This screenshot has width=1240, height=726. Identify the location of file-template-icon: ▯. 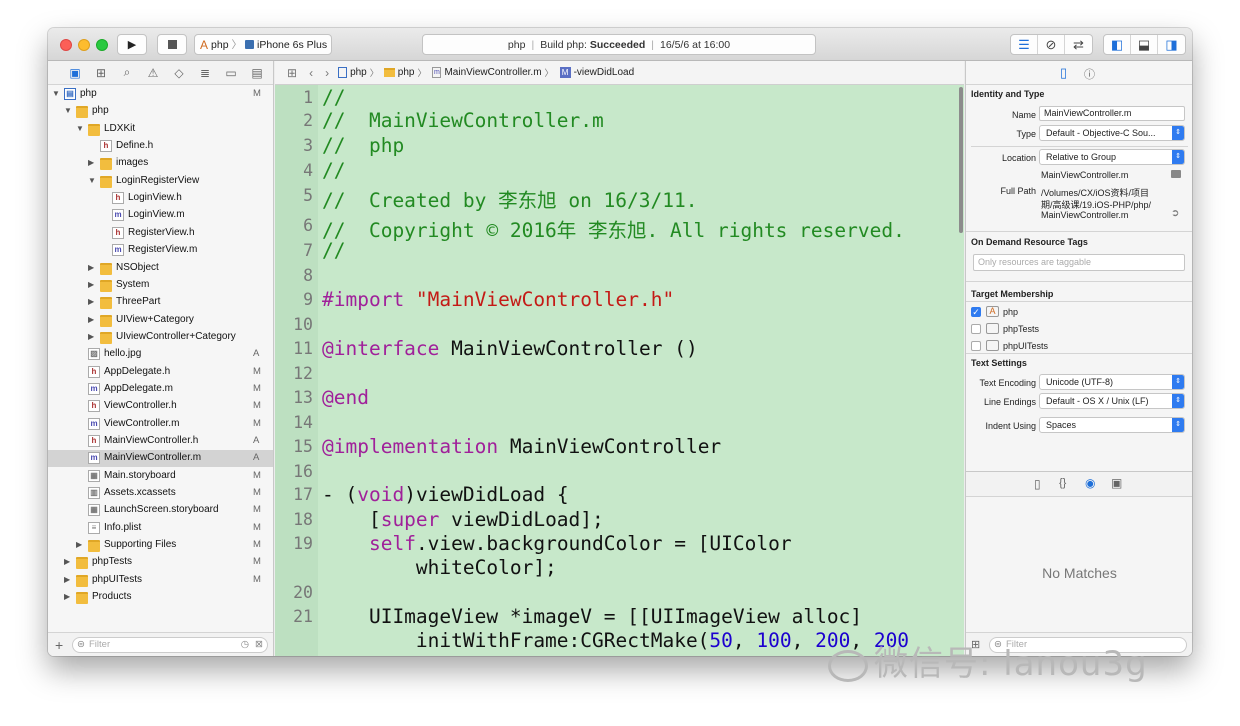
(1037, 484).